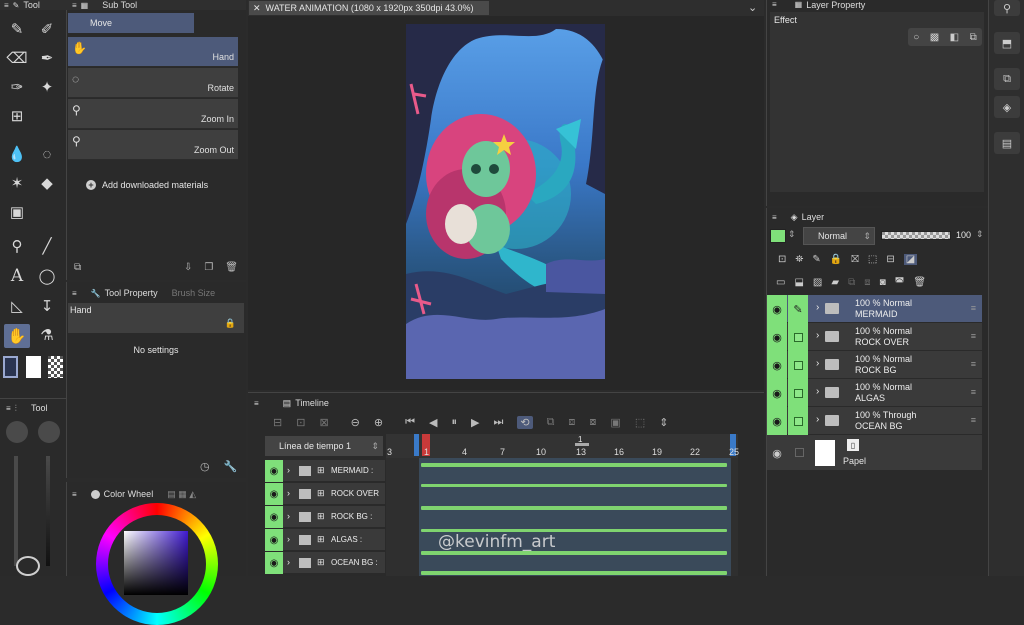 This screenshot has width=1024, height=625. Describe the element at coordinates (17, 276) in the screenshot. I see `text-tool-icon: A` at that location.